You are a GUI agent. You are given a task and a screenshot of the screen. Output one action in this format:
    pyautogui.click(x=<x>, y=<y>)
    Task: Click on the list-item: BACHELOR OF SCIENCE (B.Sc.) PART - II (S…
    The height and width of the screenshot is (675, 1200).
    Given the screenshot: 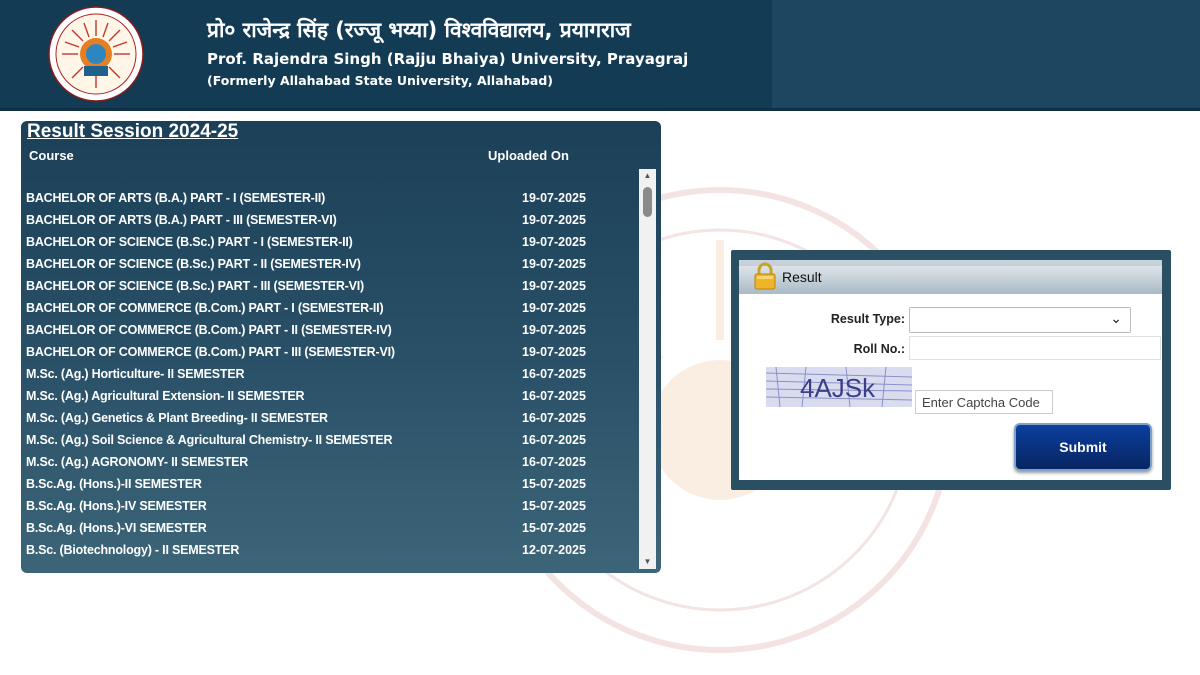 What is the action you would take?
    pyautogui.click(x=329, y=264)
    